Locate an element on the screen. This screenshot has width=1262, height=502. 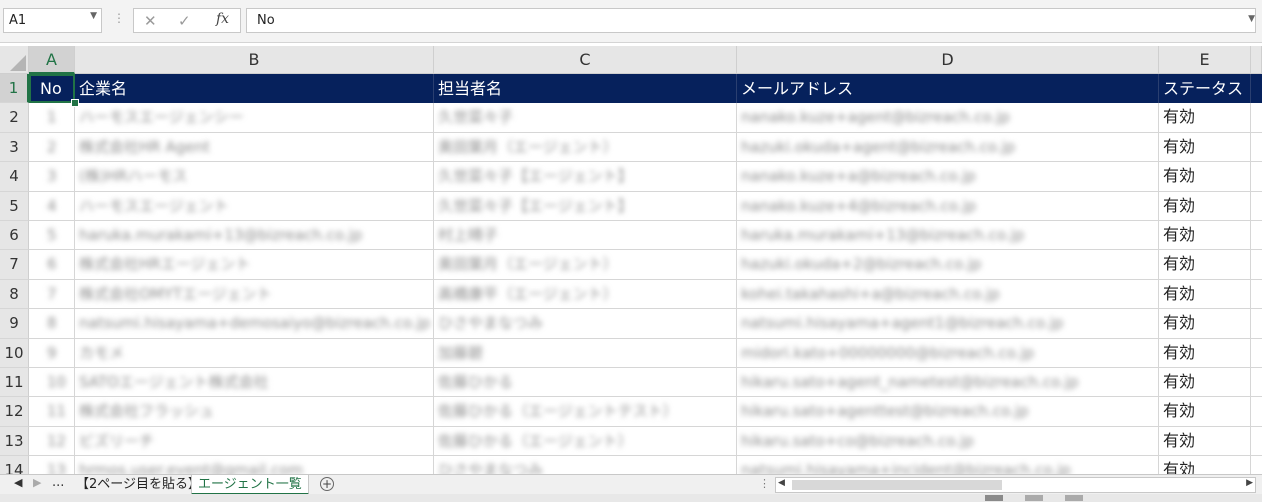
tab-splitter-handle: ⋮ is located at coordinates (764, 483).